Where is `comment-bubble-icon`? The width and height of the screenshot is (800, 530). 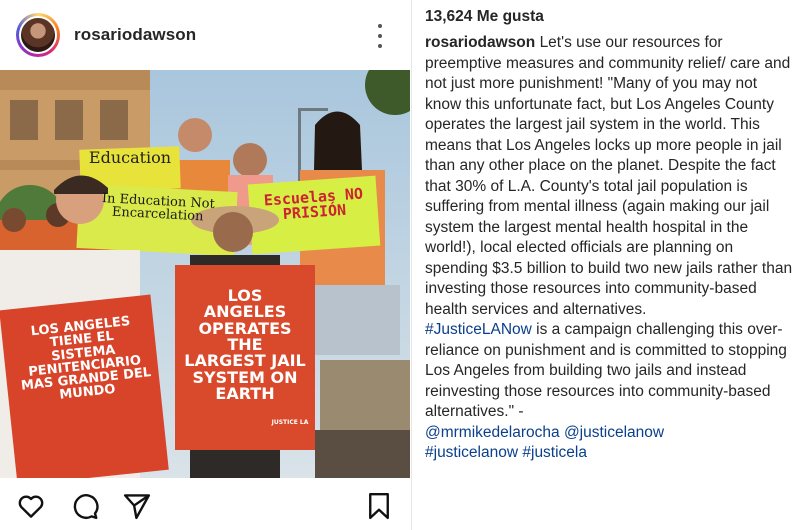 comment-bubble-icon is located at coordinates (85, 506).